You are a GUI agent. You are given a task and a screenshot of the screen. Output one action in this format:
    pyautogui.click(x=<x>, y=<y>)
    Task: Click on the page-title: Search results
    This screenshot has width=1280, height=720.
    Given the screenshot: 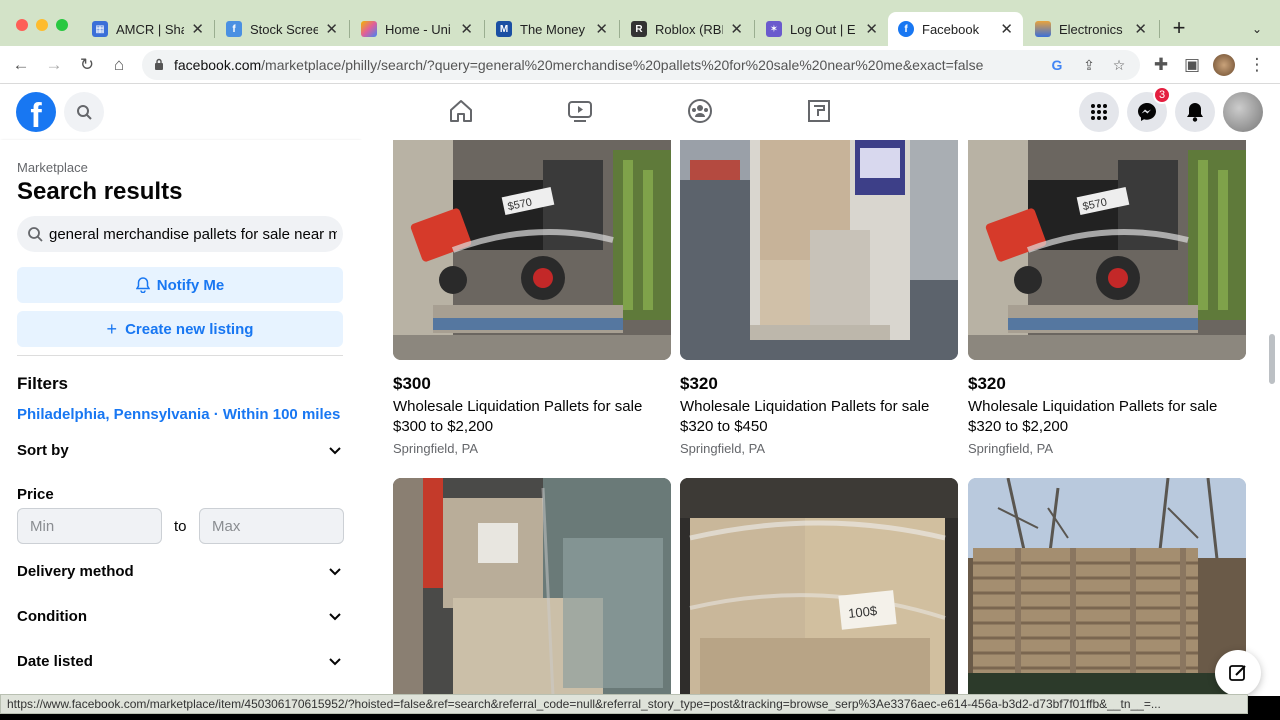 What is the action you would take?
    pyautogui.click(x=100, y=191)
    